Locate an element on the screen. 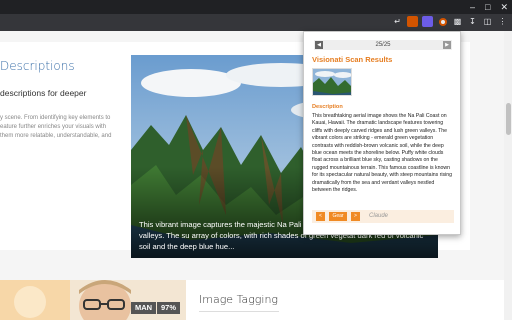 Image resolution: width=512 pixels, height=320 pixels. portrait-image: MAN 97% is located at coordinates (93, 300).